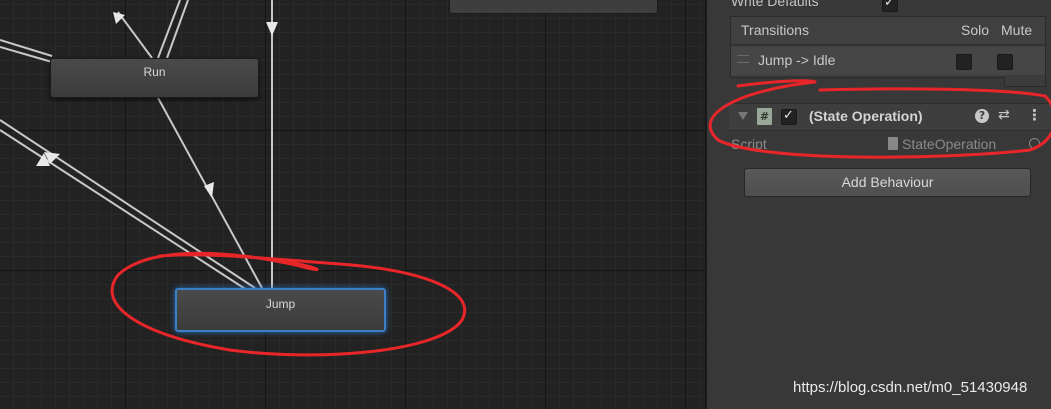 The height and width of the screenshot is (409, 1051). What do you see at coordinates (888, 61) in the screenshot?
I see `transition-item: Jump -> Idle` at bounding box center [888, 61].